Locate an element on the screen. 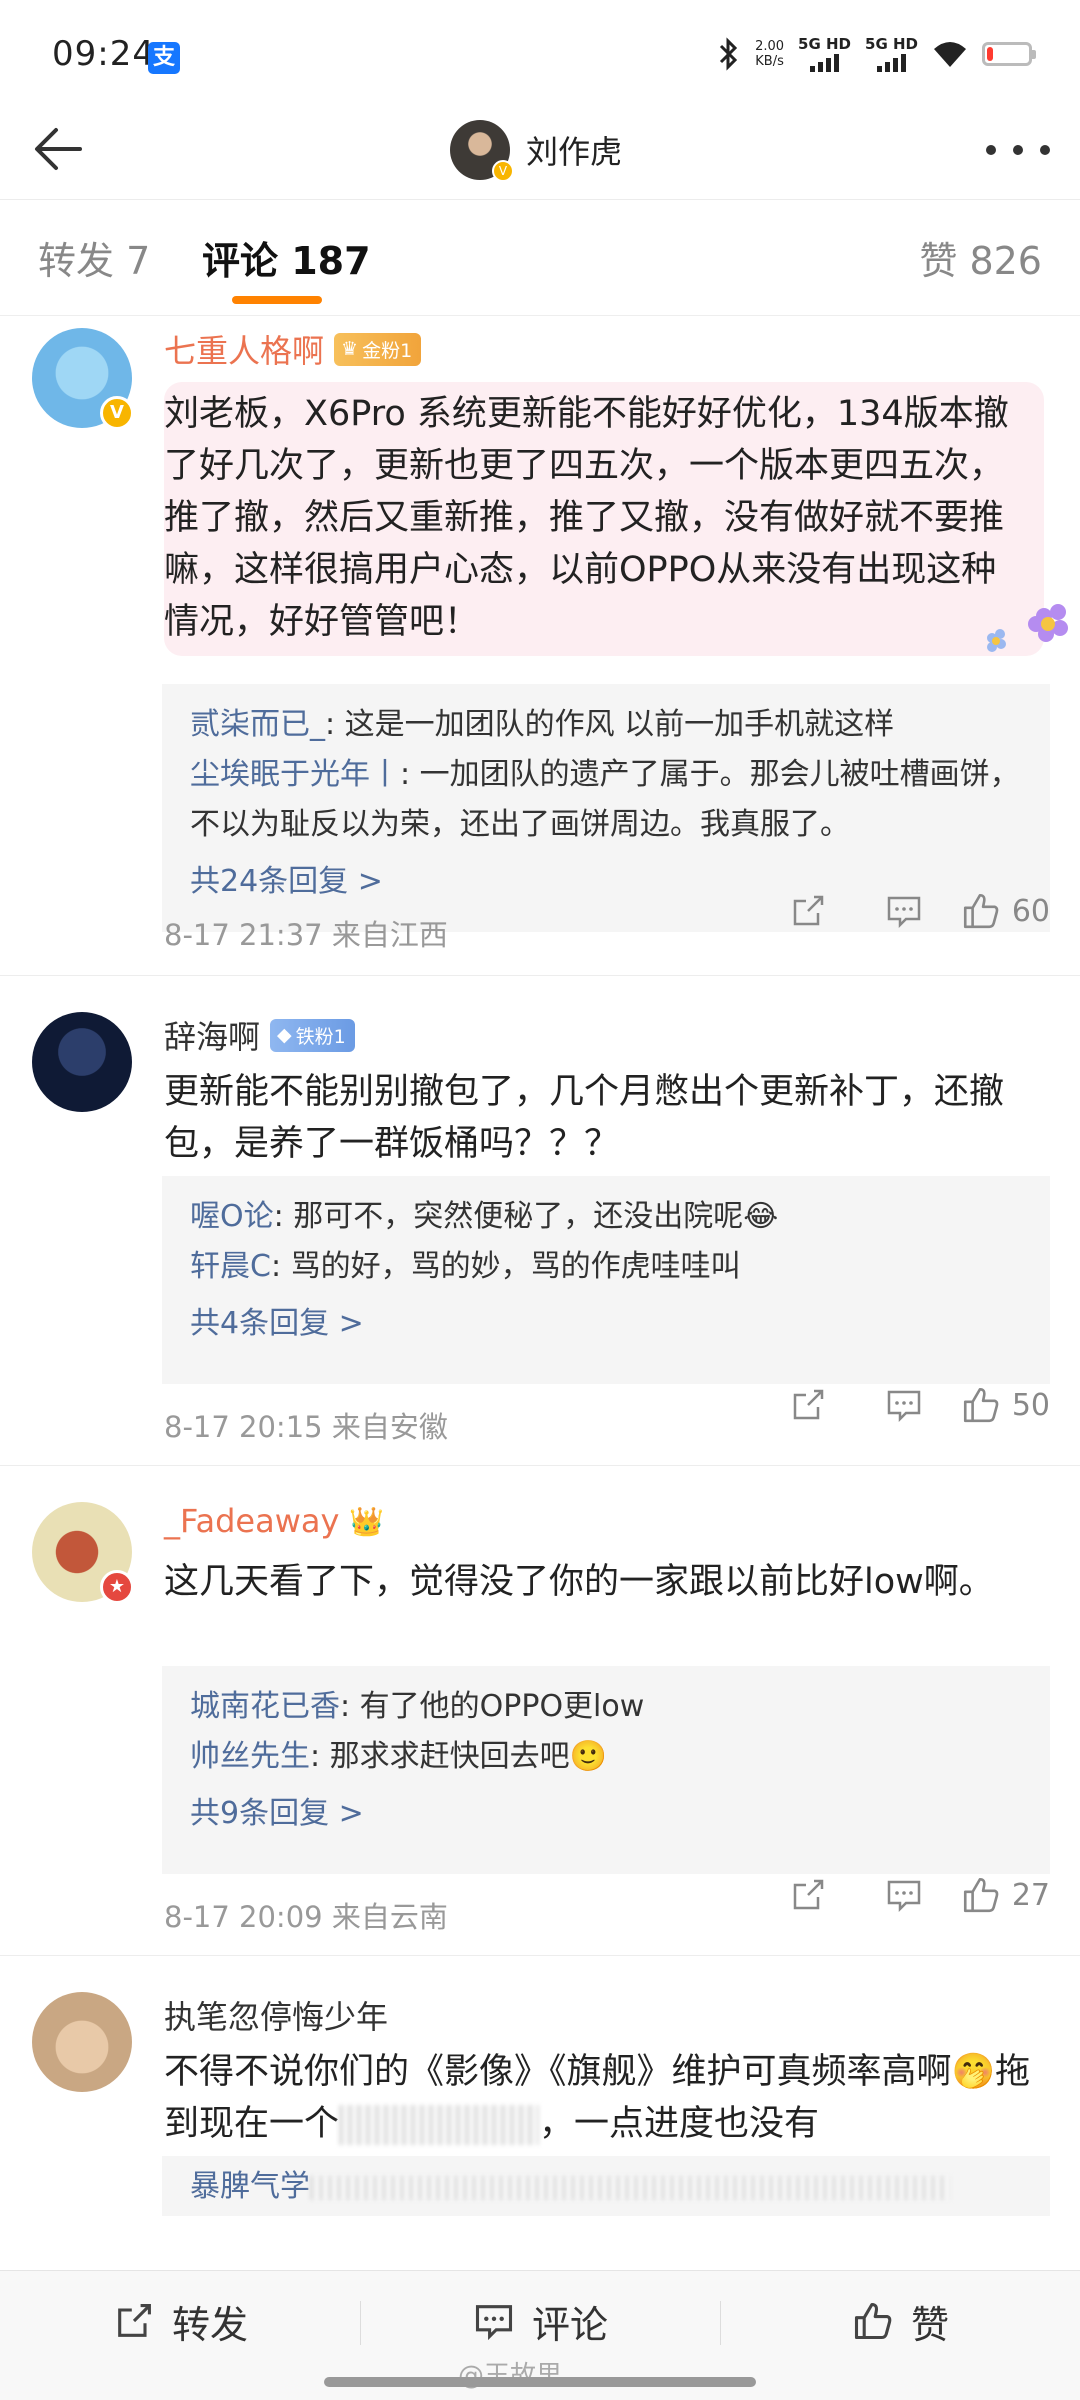 Image resolution: width=1080 pixels, height=2400 pixels. laugh-cry-emoji-icon: 😂 is located at coordinates (761, 1216).